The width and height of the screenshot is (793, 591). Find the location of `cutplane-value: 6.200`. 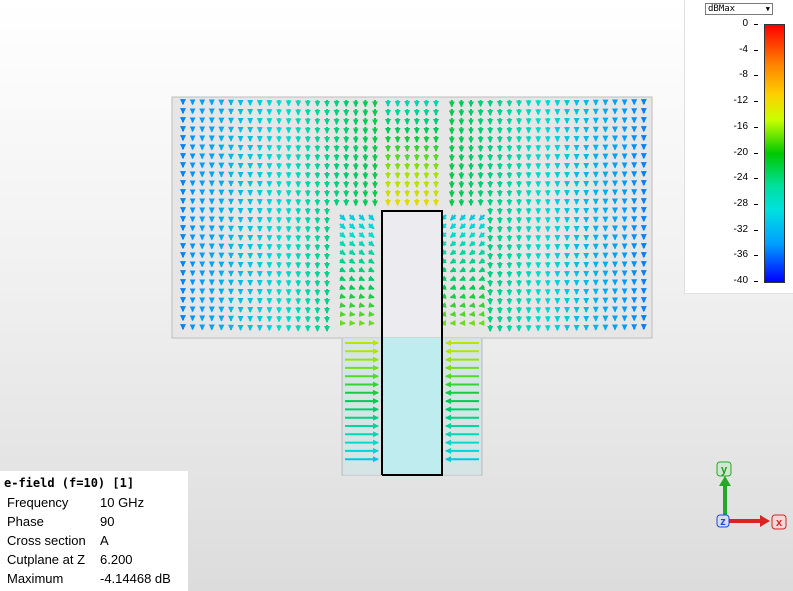

cutplane-value: 6.200 is located at coordinates (116, 559).